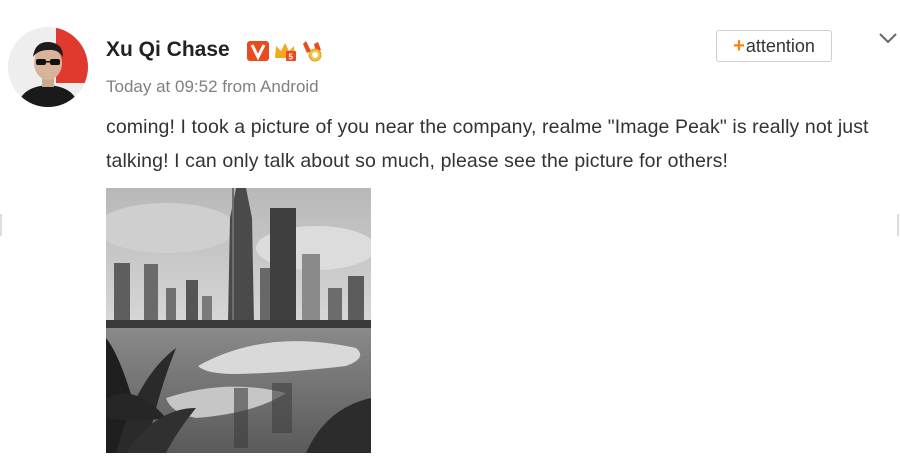 This screenshot has width=900, height=461. What do you see at coordinates (291, 57) in the screenshot?
I see `svg-text: 5` at bounding box center [291, 57].